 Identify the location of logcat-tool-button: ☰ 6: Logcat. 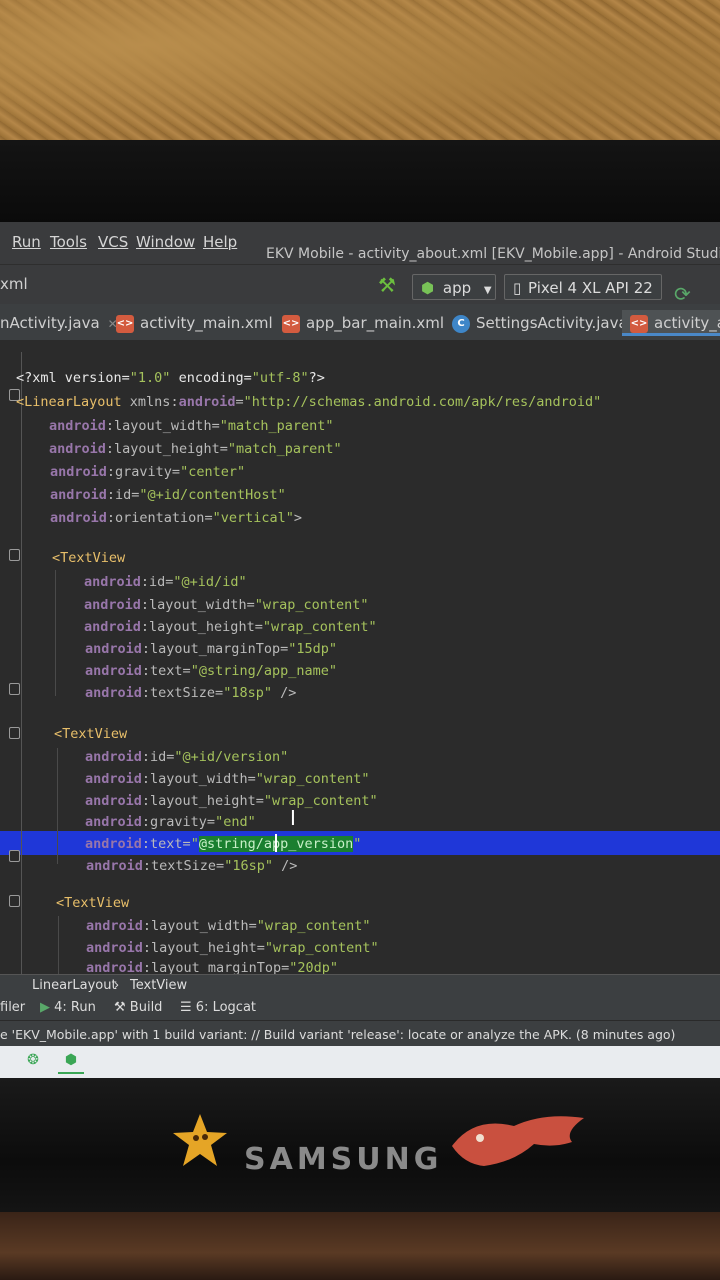
(218, 1007).